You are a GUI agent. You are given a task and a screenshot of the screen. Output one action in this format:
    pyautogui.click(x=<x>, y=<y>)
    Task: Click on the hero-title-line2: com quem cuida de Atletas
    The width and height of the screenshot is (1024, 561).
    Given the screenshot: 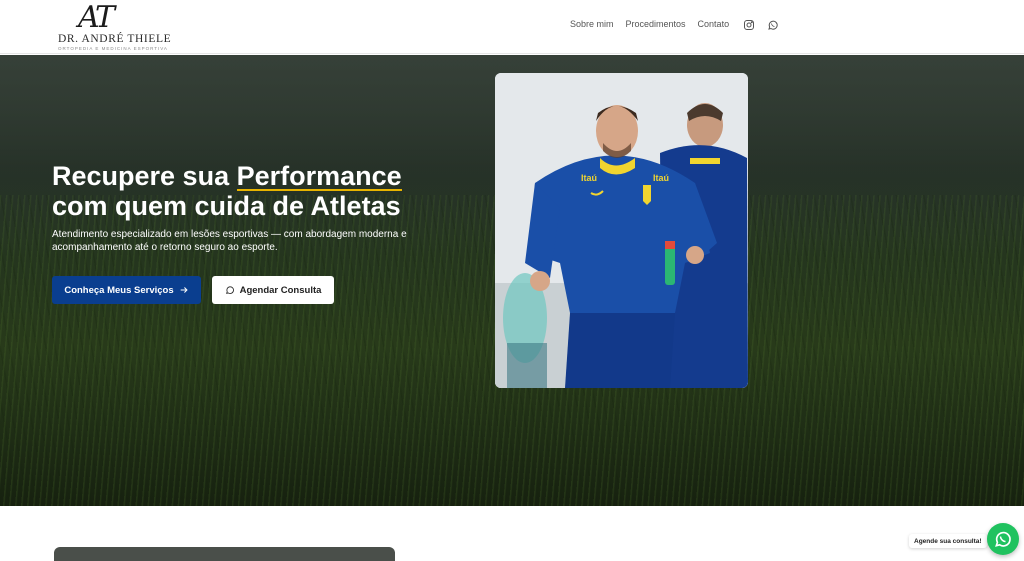 What is the action you would take?
    pyautogui.click(x=226, y=206)
    